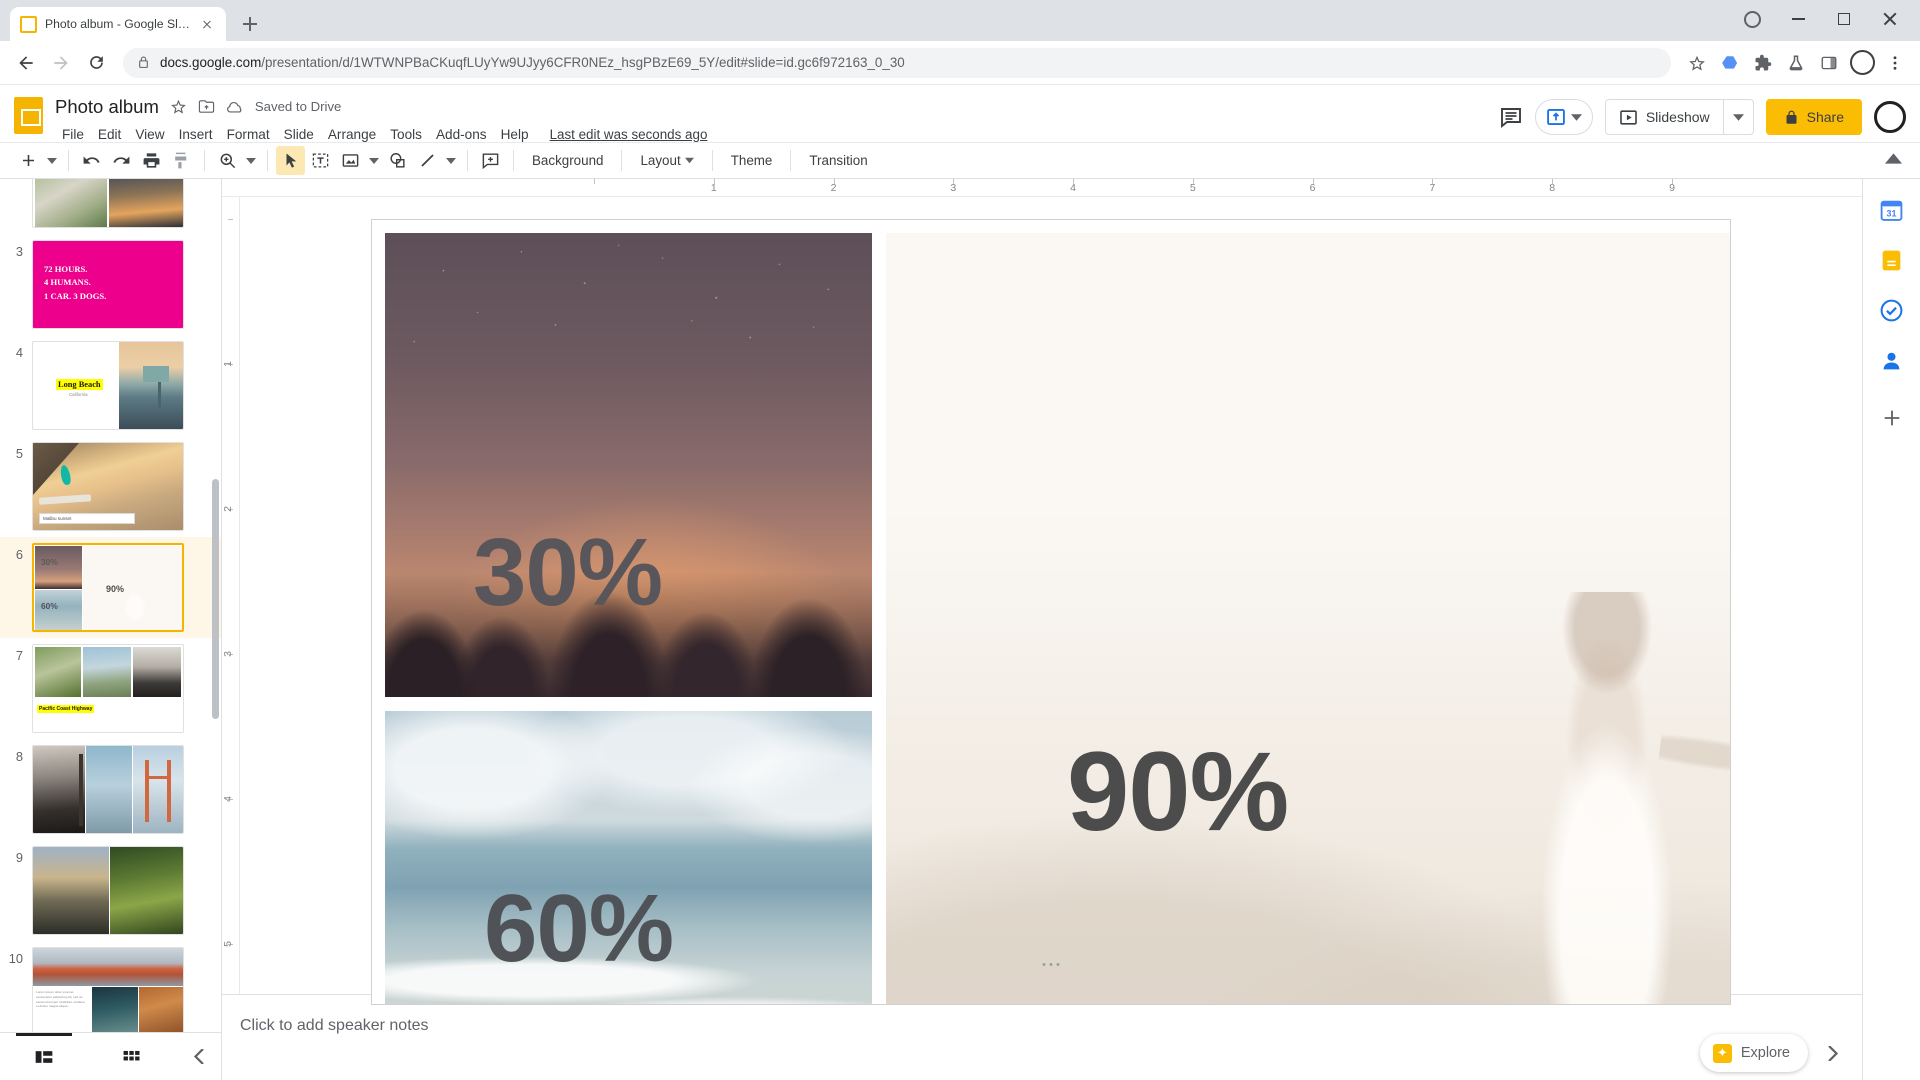  What do you see at coordinates (91, 160) in the screenshot?
I see `undo-button` at bounding box center [91, 160].